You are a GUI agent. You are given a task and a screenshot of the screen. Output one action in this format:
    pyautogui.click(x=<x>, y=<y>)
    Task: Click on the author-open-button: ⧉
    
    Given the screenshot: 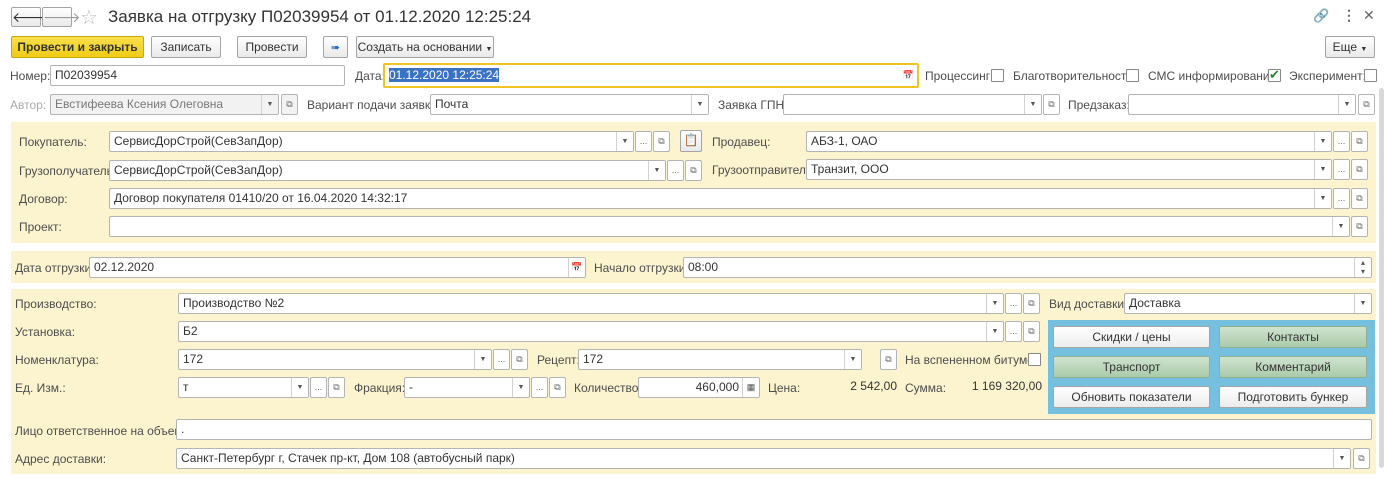 What is the action you would take?
    pyautogui.click(x=289, y=104)
    